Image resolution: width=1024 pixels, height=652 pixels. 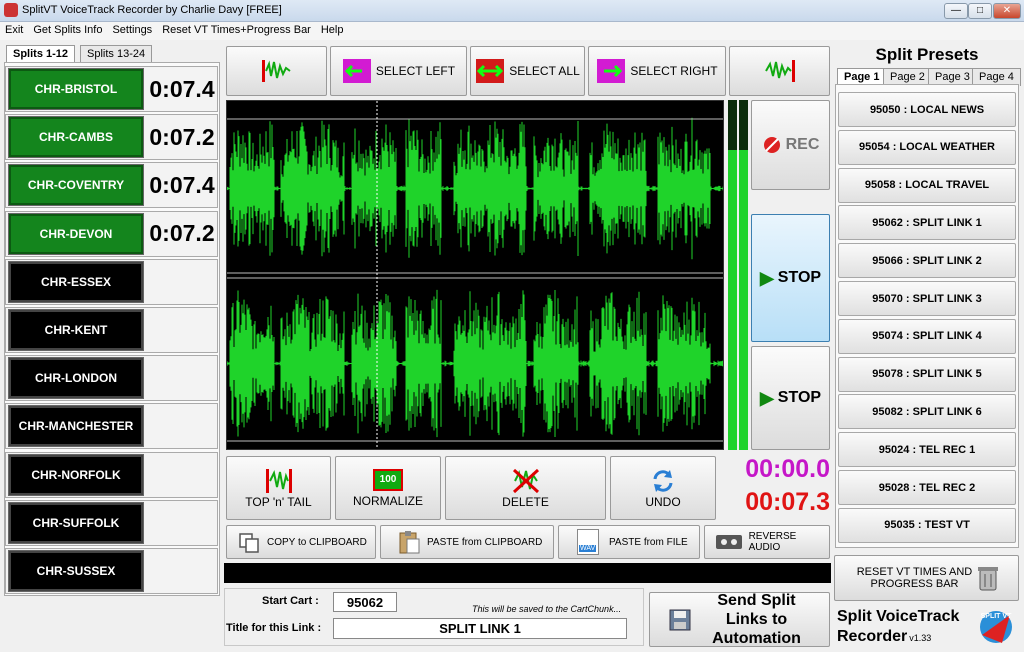 I want to click on preset-button: 95066 : SPLIT LINK 2, so click(x=927, y=261).